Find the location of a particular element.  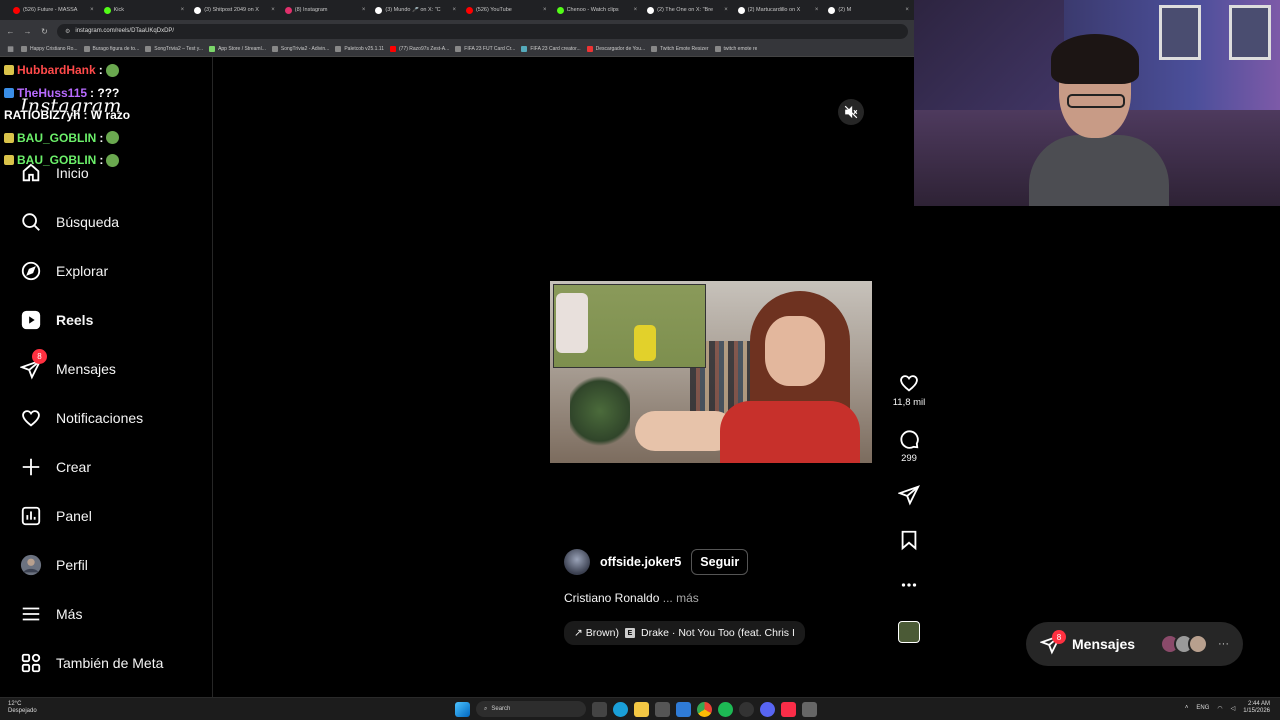

messages-popup: 8 Mensajes ··· is located at coordinates (1134, 644).